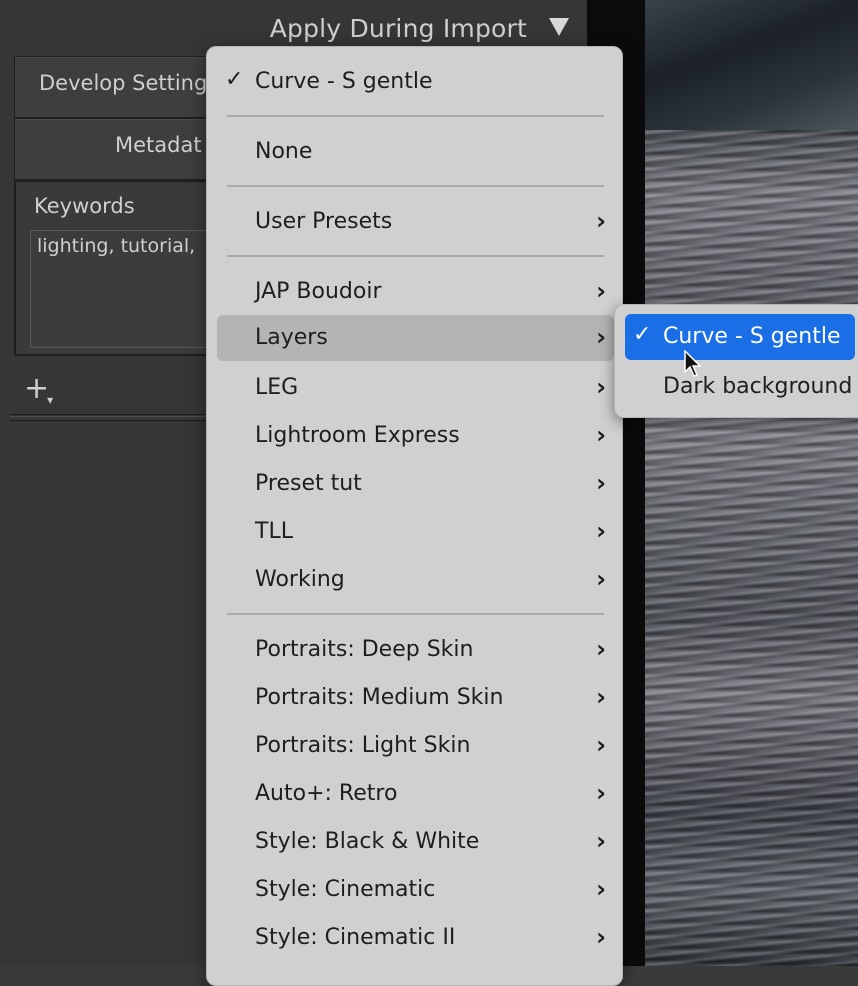 The width and height of the screenshot is (858, 986). I want to click on menu-item-portraits-light-skin: Portraits: Light Skin ›, so click(415, 746).